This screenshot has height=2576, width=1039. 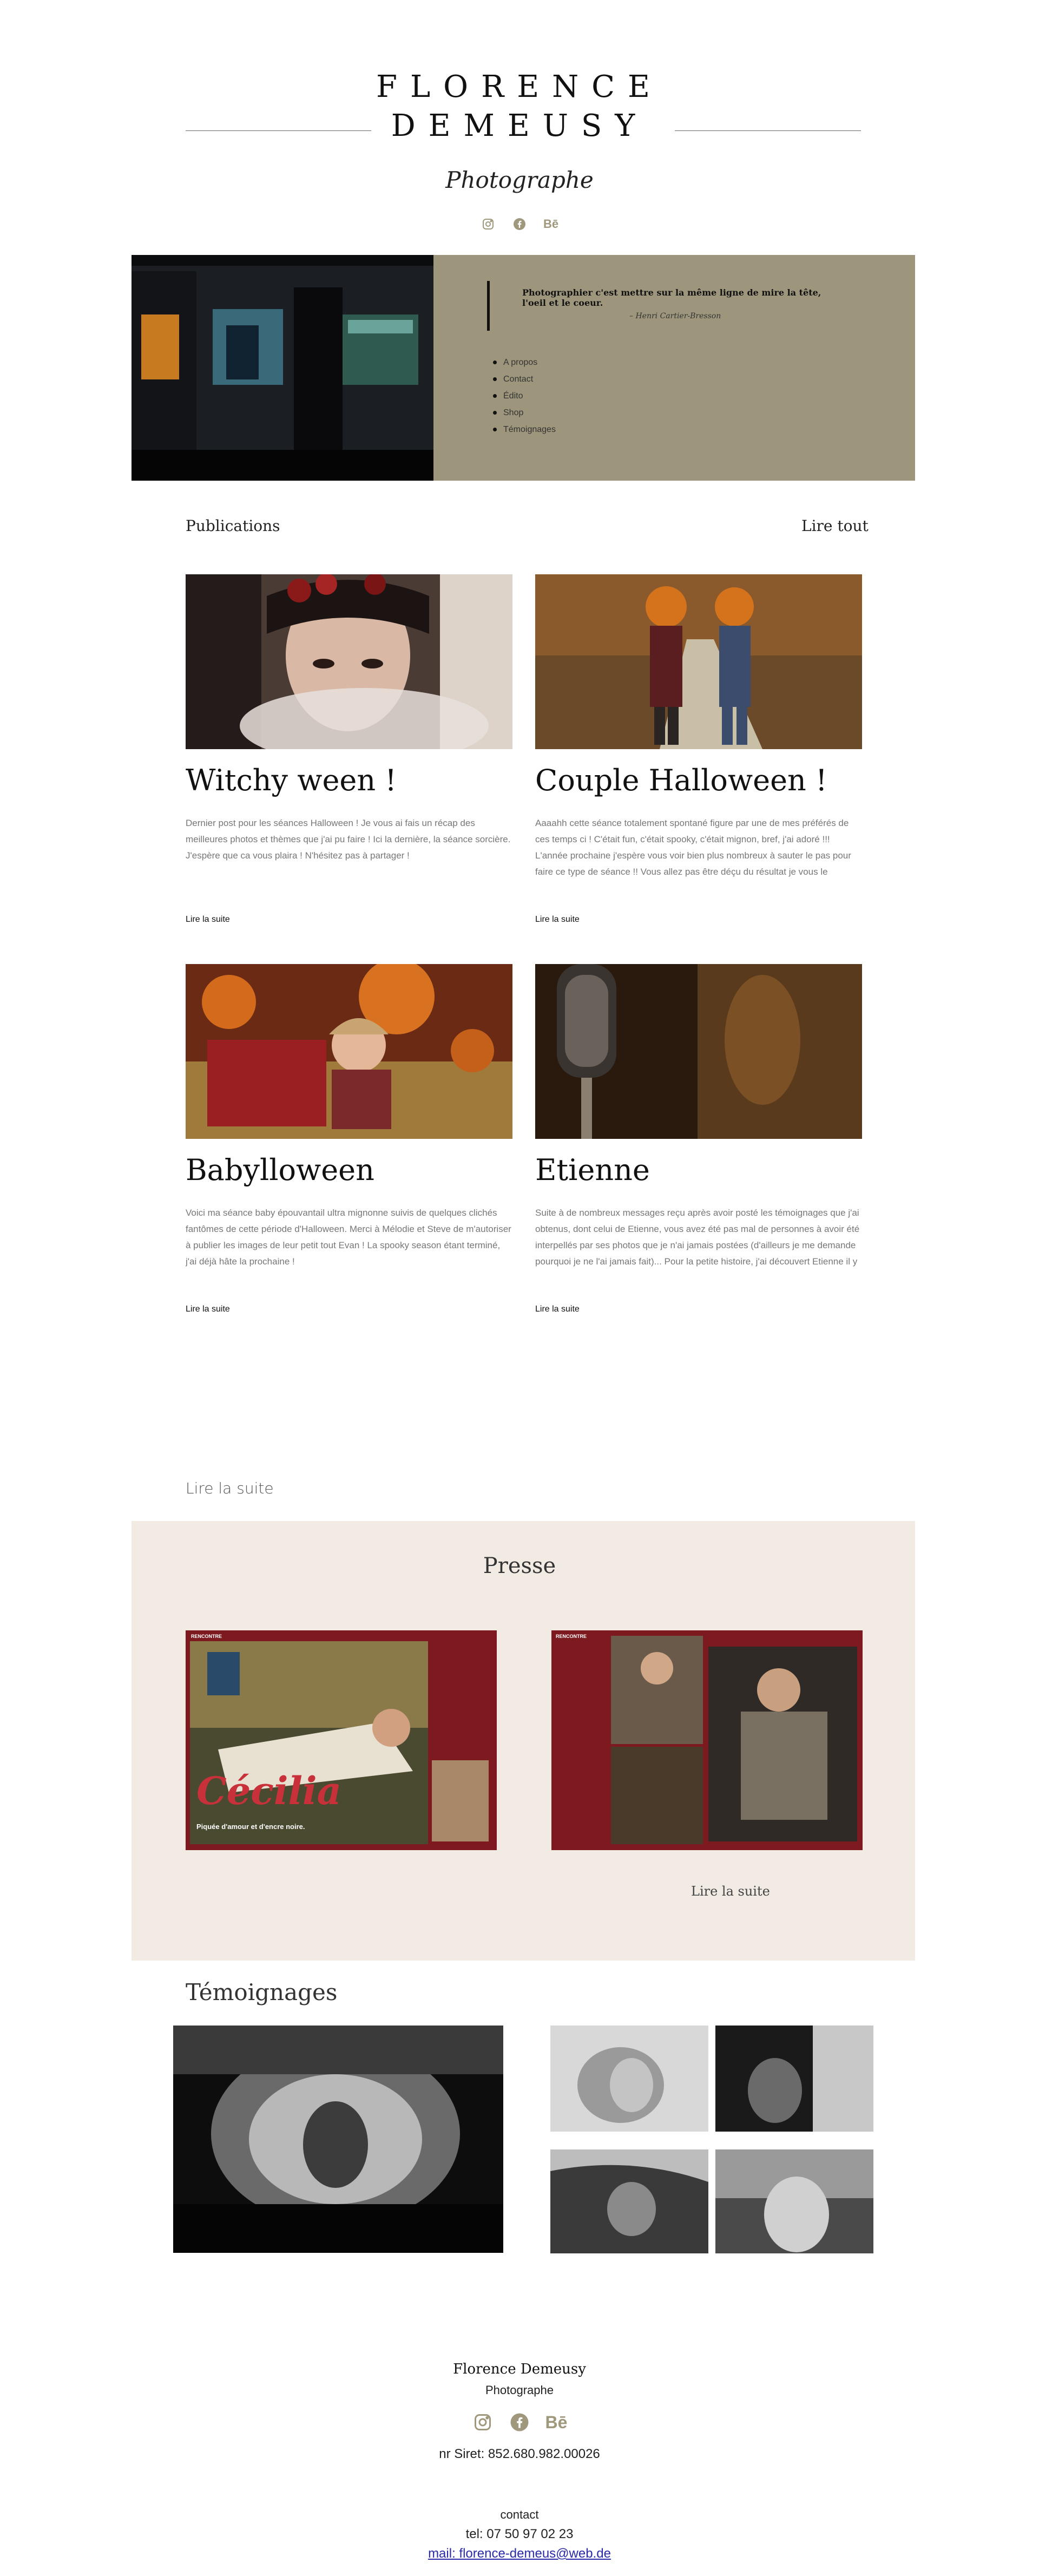 What do you see at coordinates (675, 316) in the screenshot?
I see `hero-quote-author: – Henri Cartier-Bresson` at bounding box center [675, 316].